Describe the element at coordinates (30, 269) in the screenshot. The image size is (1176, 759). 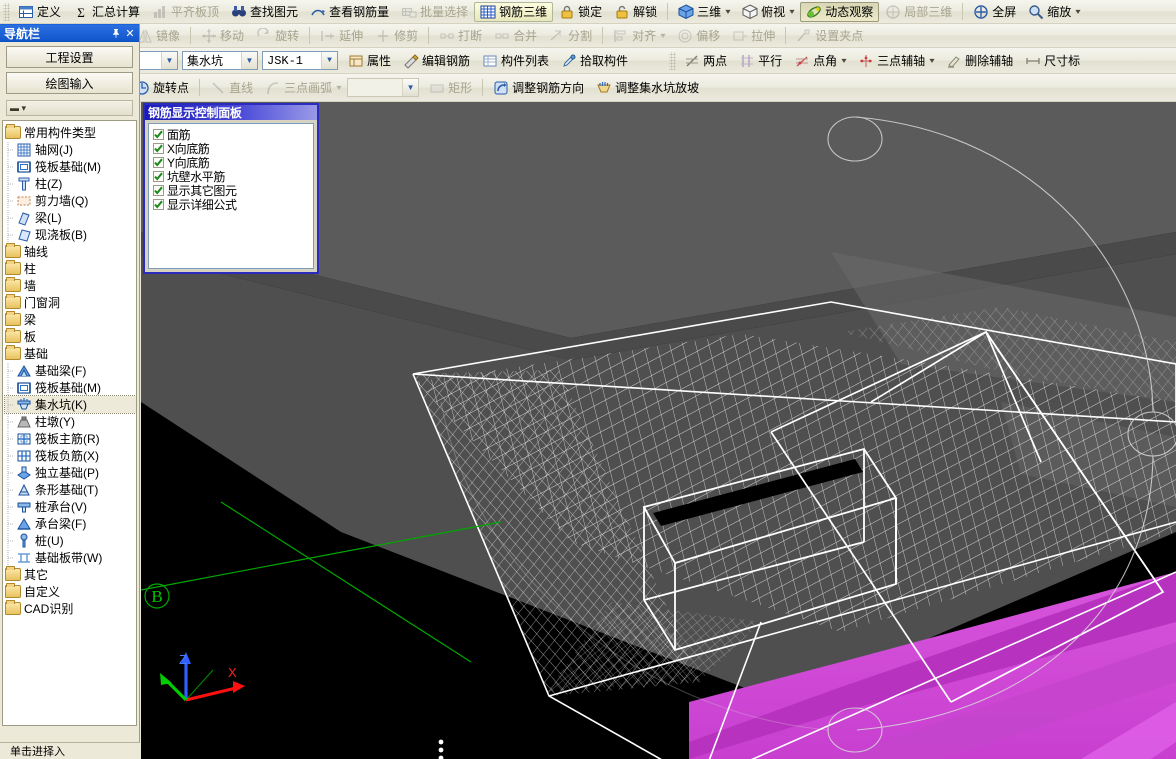
I see `tree-item-label: 柱` at that location.